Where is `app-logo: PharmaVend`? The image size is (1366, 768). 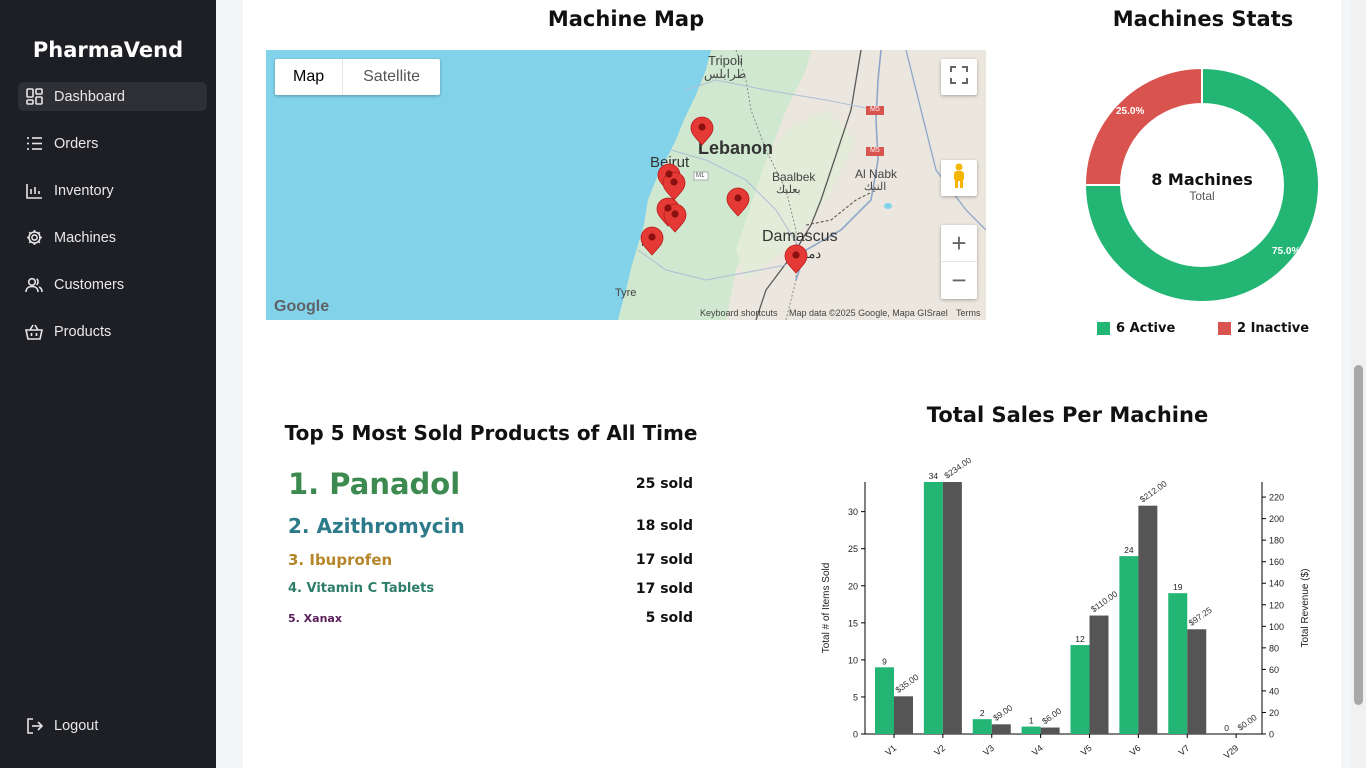 app-logo: PharmaVend is located at coordinates (108, 50).